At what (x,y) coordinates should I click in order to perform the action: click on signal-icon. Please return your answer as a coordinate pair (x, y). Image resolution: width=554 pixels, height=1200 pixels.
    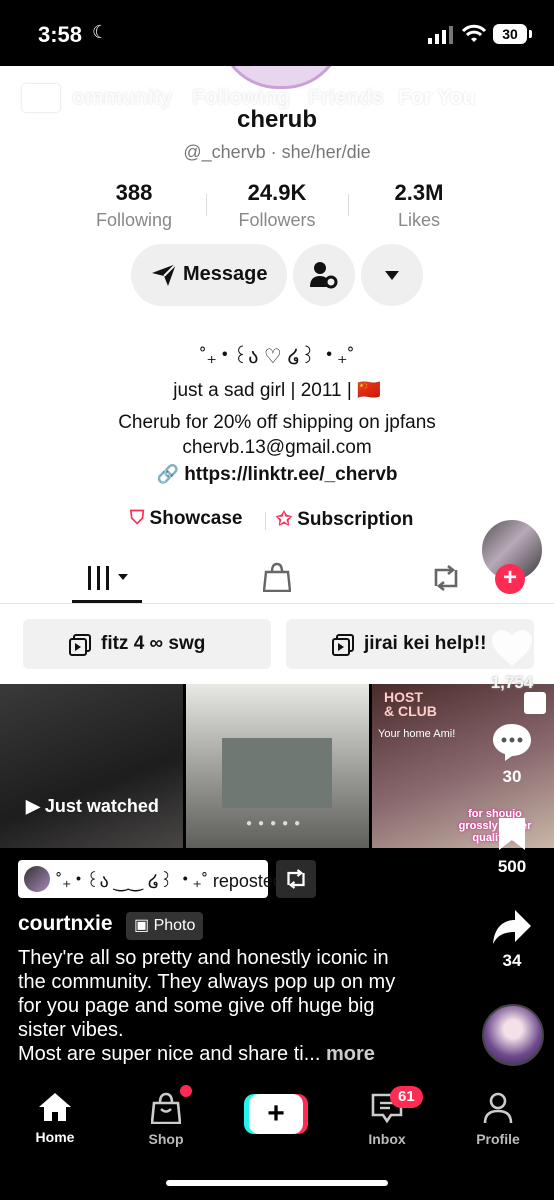
    Looking at the image, I should click on (440, 35).